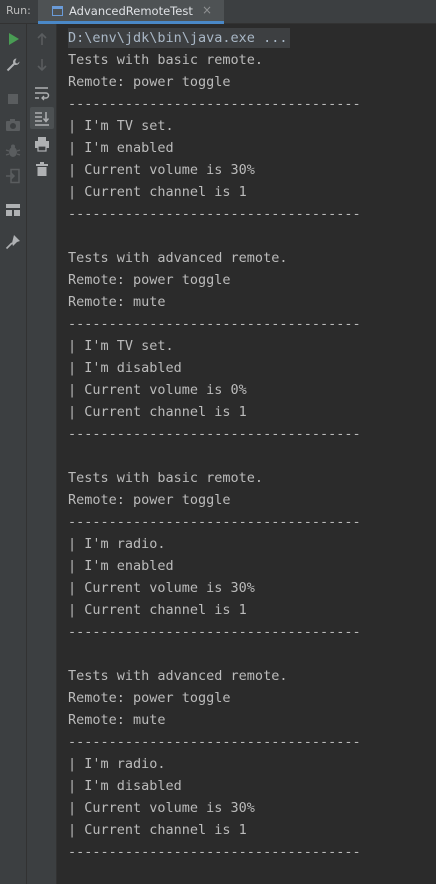 The height and width of the screenshot is (884, 436). I want to click on clear-all-icon, so click(42, 169).